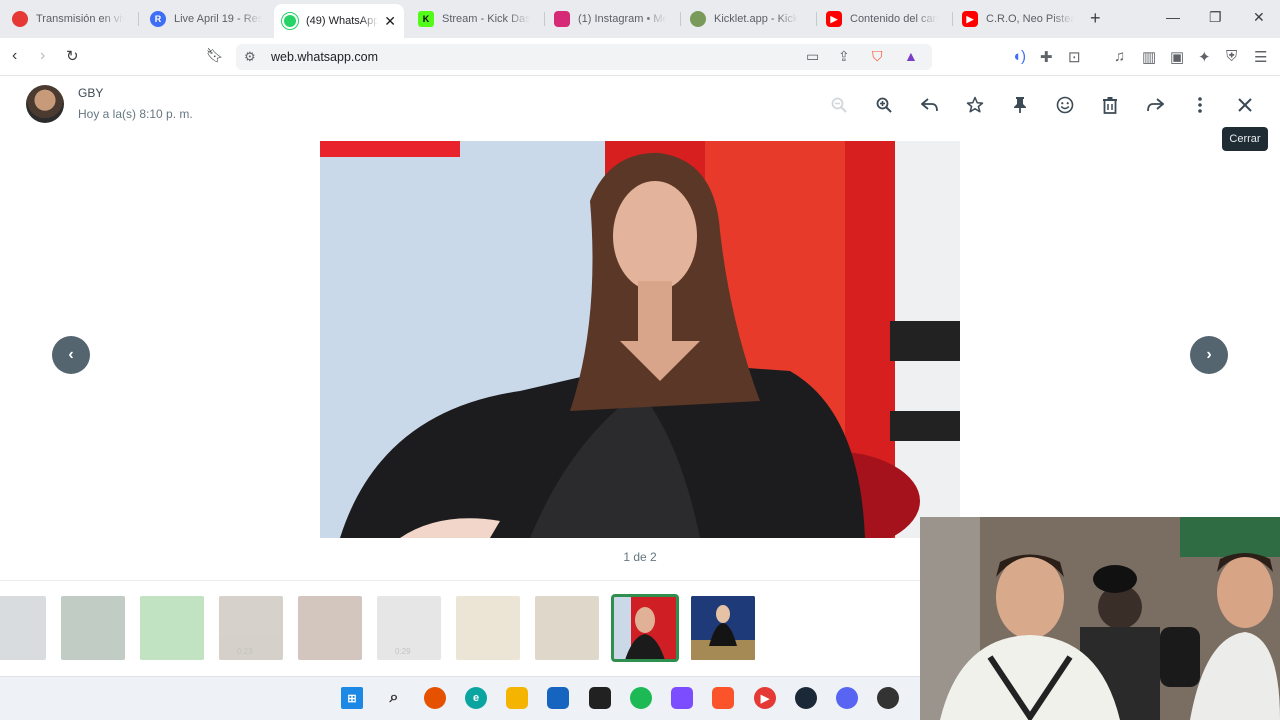 The image size is (1280, 720). I want to click on sender-name: GBY, so click(91, 93).